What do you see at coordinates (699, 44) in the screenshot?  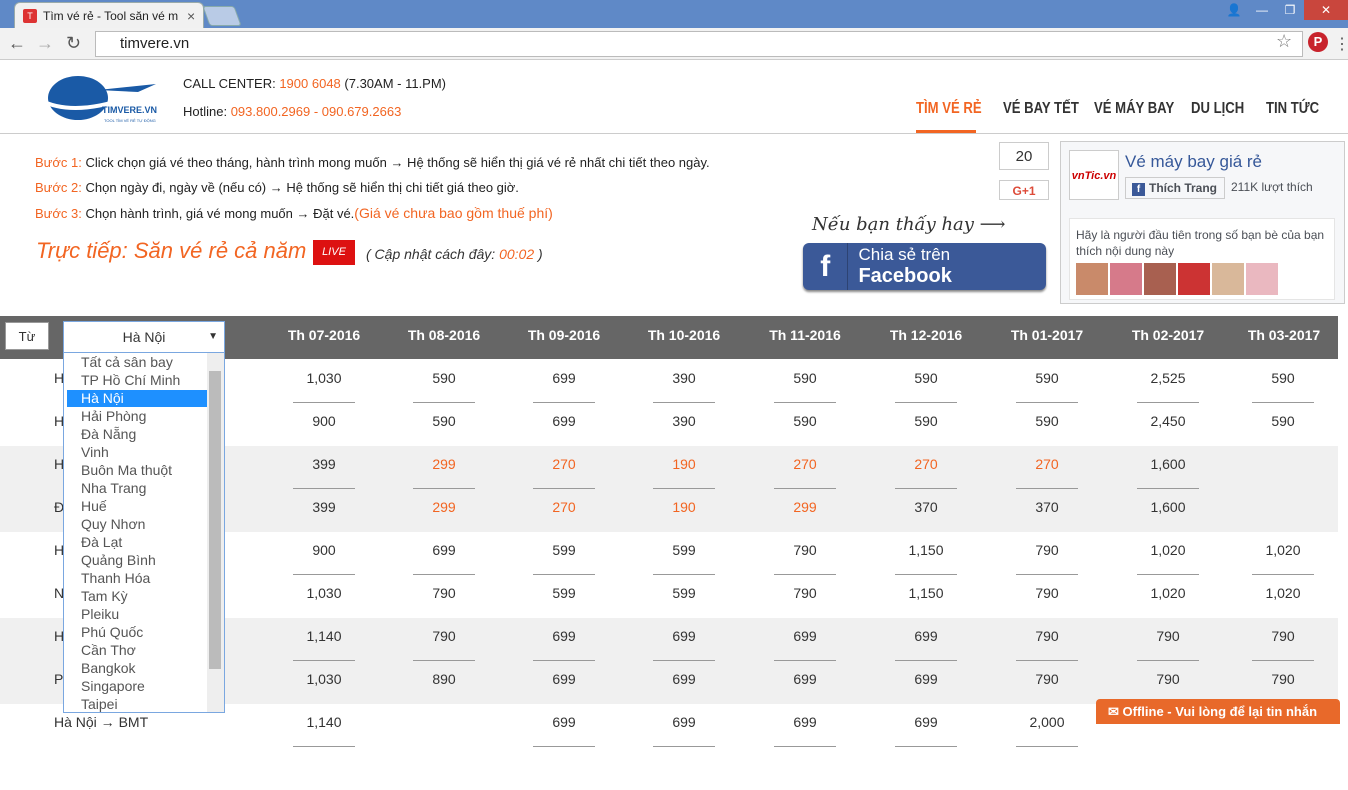 I see `url-input: timvere.vn` at bounding box center [699, 44].